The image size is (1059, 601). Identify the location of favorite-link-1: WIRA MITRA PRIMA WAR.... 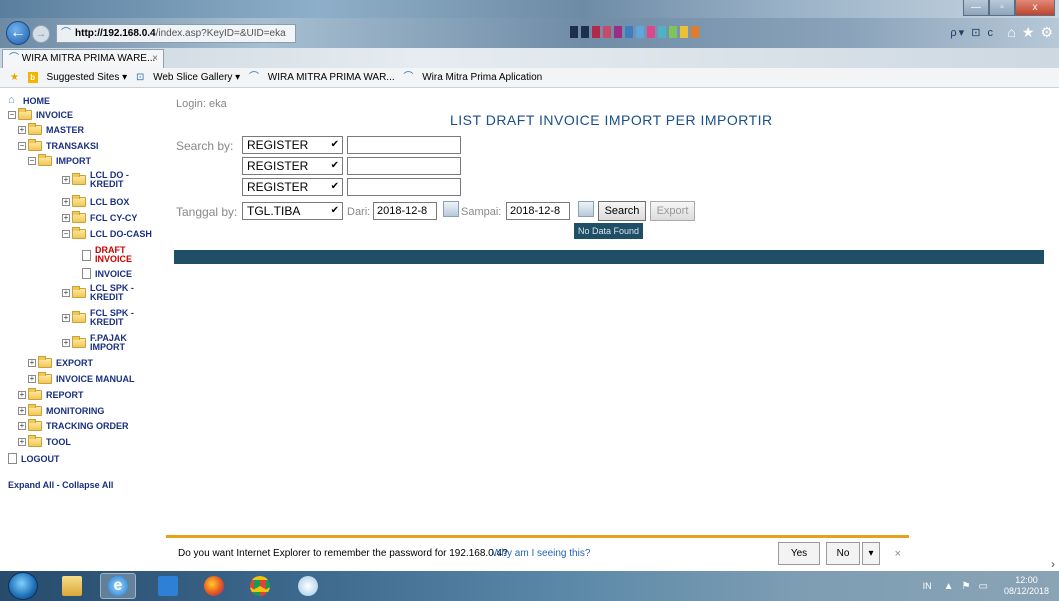
(331, 77).